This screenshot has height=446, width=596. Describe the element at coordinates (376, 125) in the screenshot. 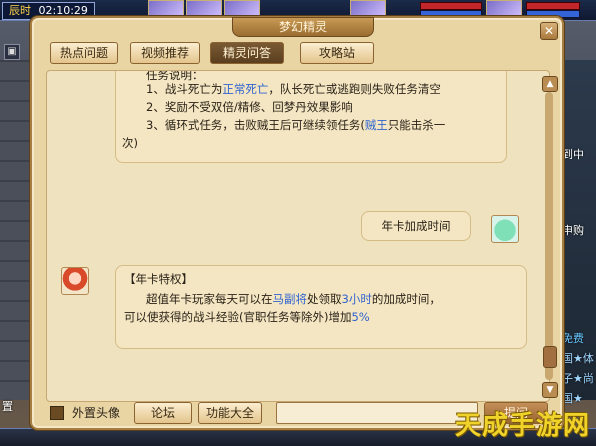

I see `highlight-bandit-king: 贼王` at that location.